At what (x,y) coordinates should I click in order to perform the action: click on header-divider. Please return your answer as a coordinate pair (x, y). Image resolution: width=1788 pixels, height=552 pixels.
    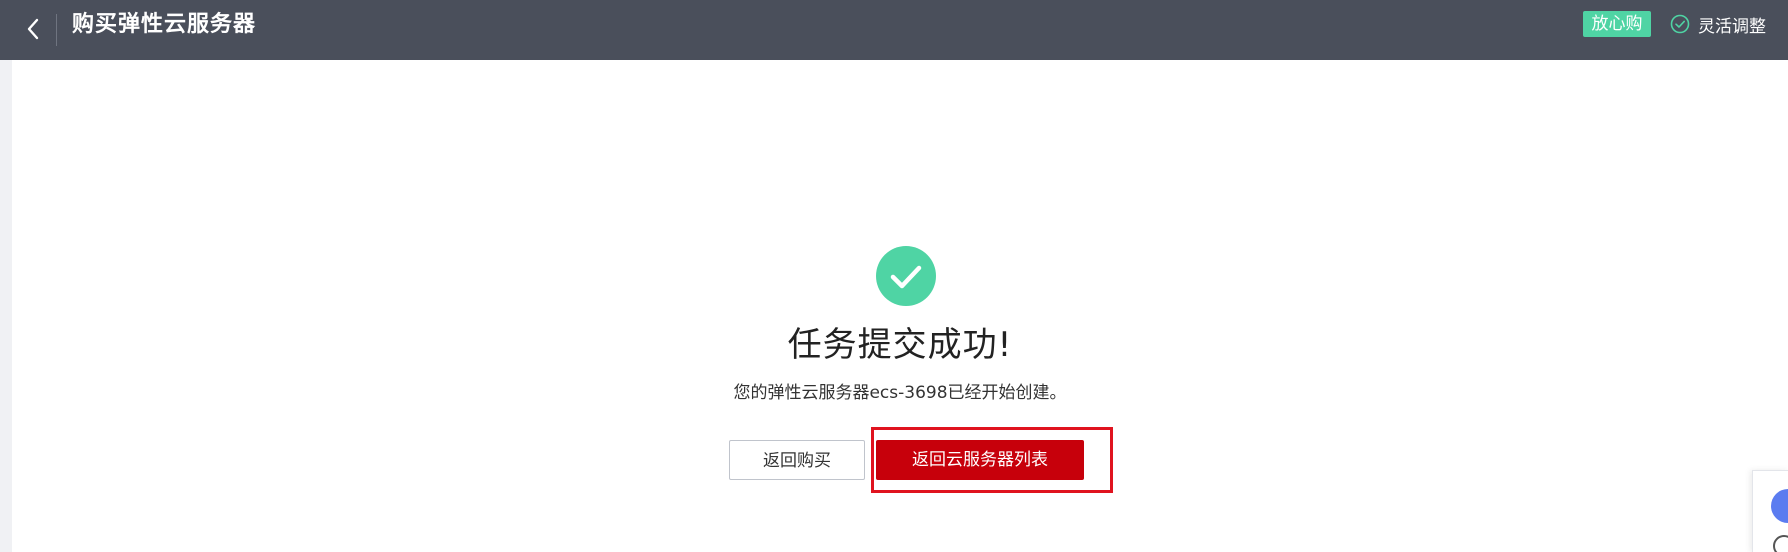
    Looking at the image, I should click on (56, 30).